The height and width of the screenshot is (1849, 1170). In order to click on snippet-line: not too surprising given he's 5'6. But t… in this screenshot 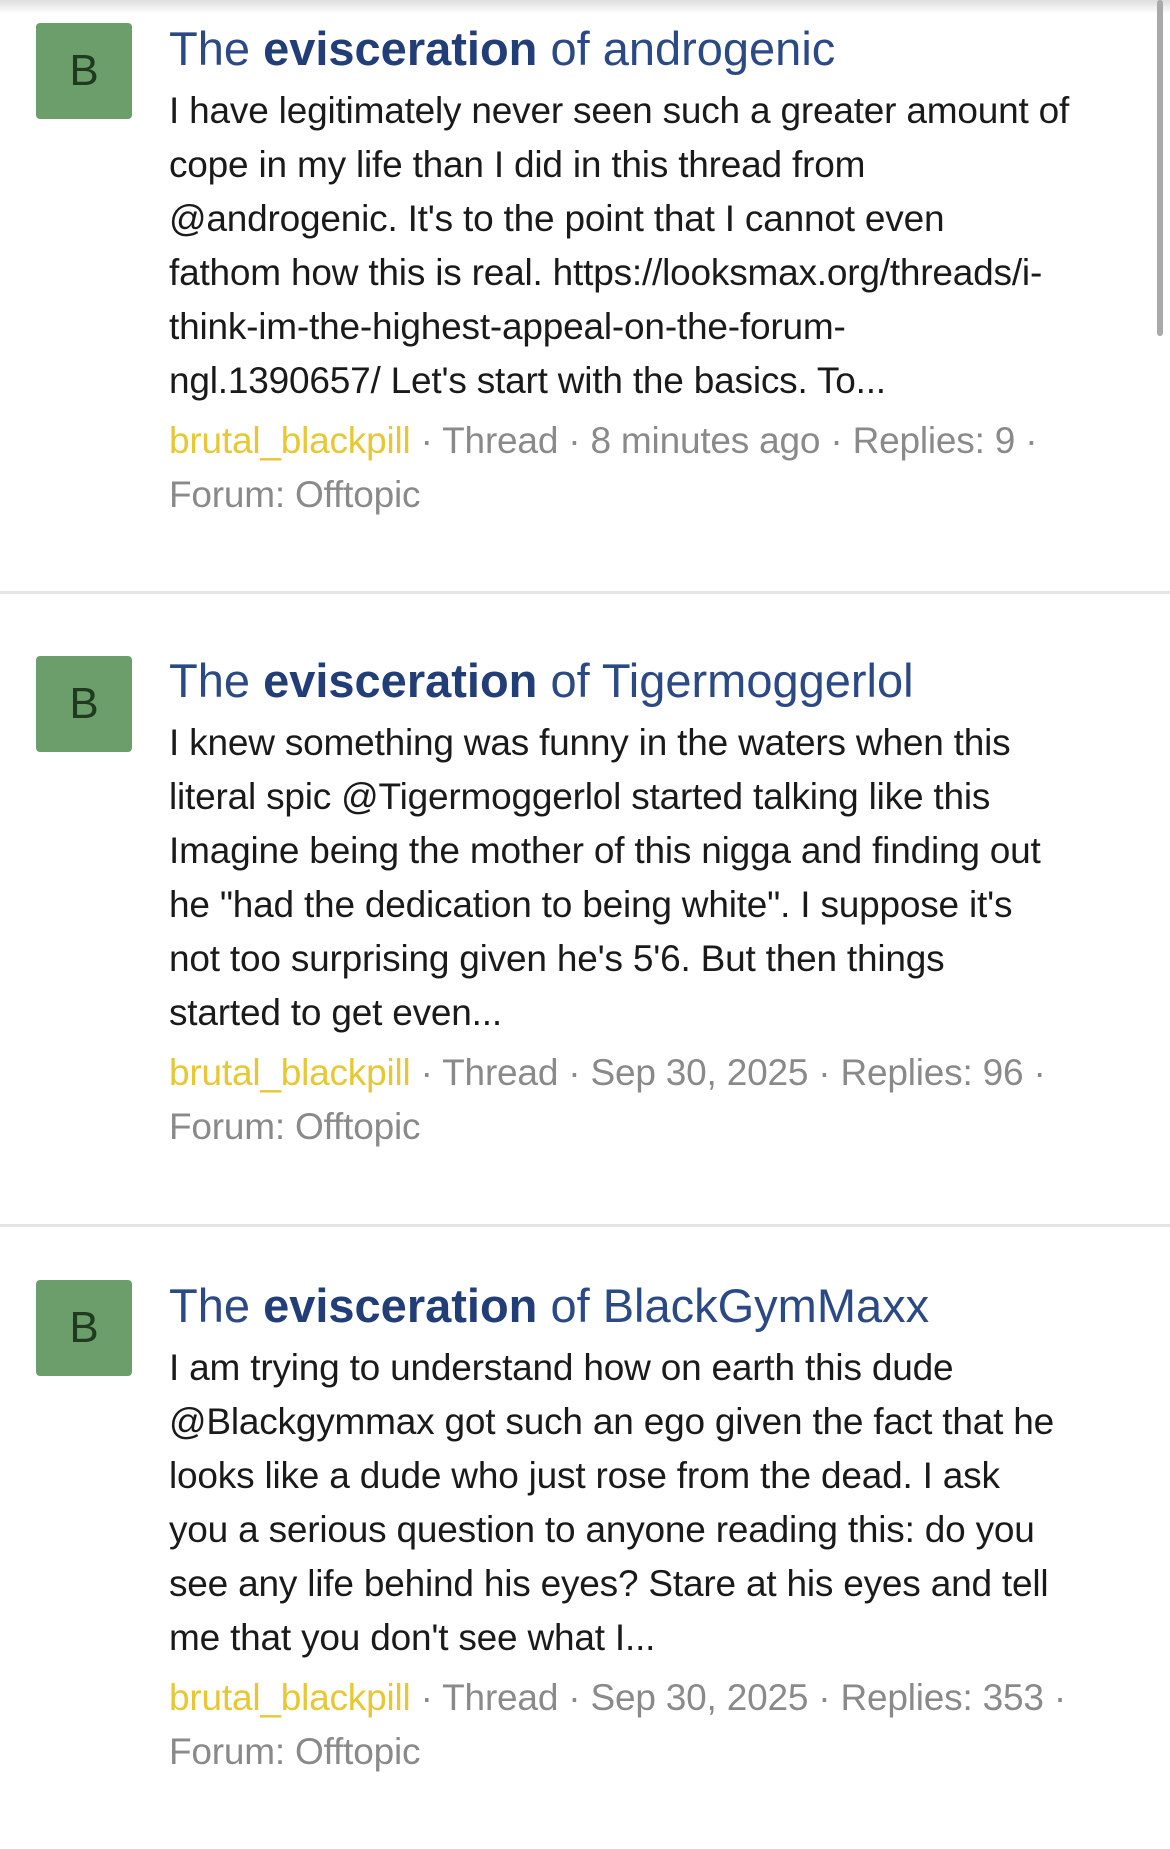, I will do `click(557, 958)`.